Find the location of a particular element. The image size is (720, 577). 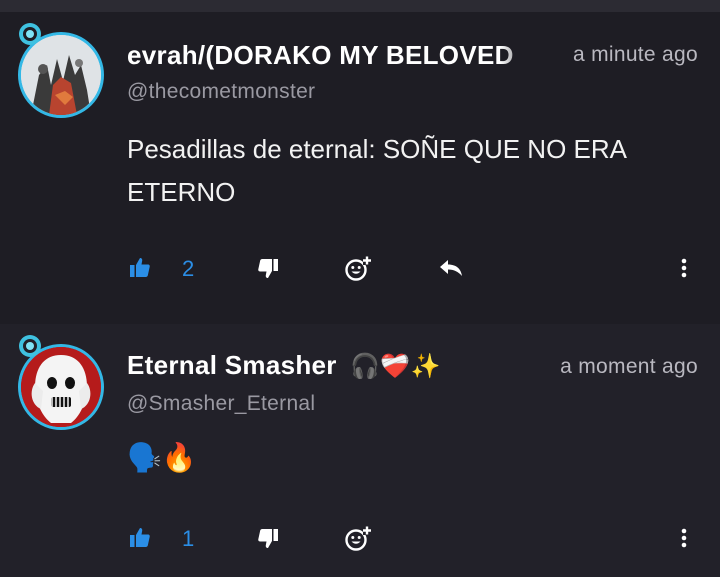

timestamp: a moment ago is located at coordinates (629, 366).